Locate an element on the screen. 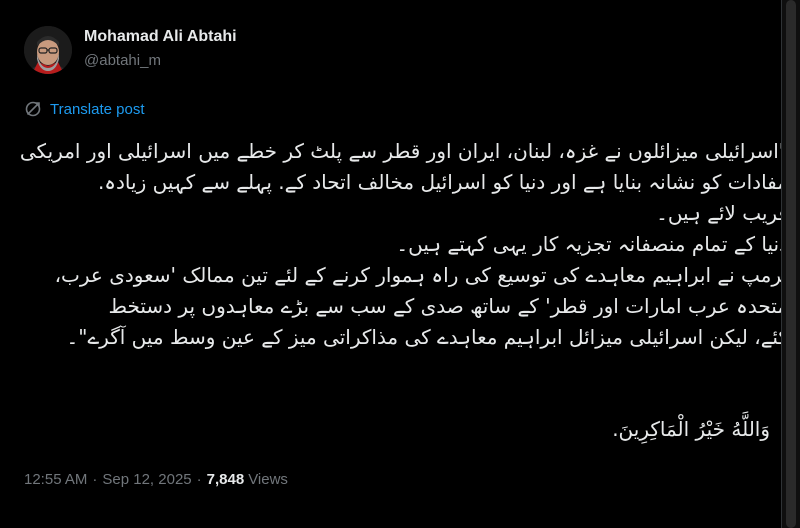 The width and height of the screenshot is (800, 528). translate-post-button: Translate post is located at coordinates (84, 109).